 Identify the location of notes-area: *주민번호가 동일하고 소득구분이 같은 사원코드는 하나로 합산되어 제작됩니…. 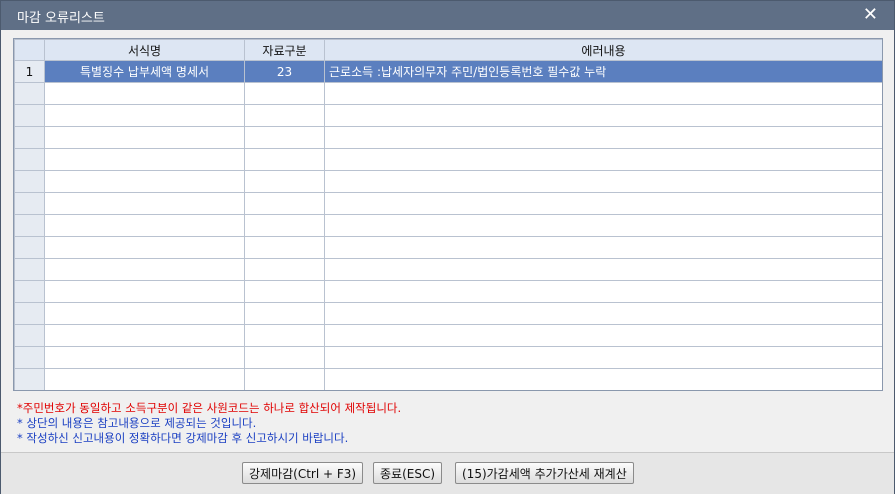
(209, 423).